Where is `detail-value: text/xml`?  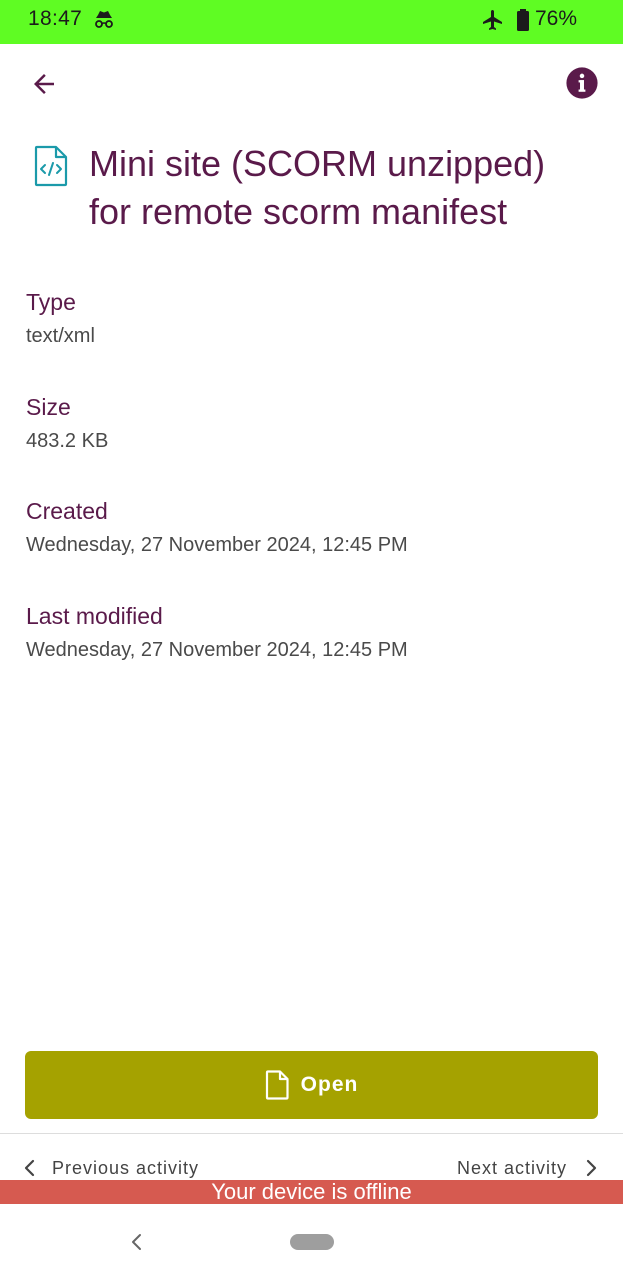 detail-value: text/xml is located at coordinates (60, 336).